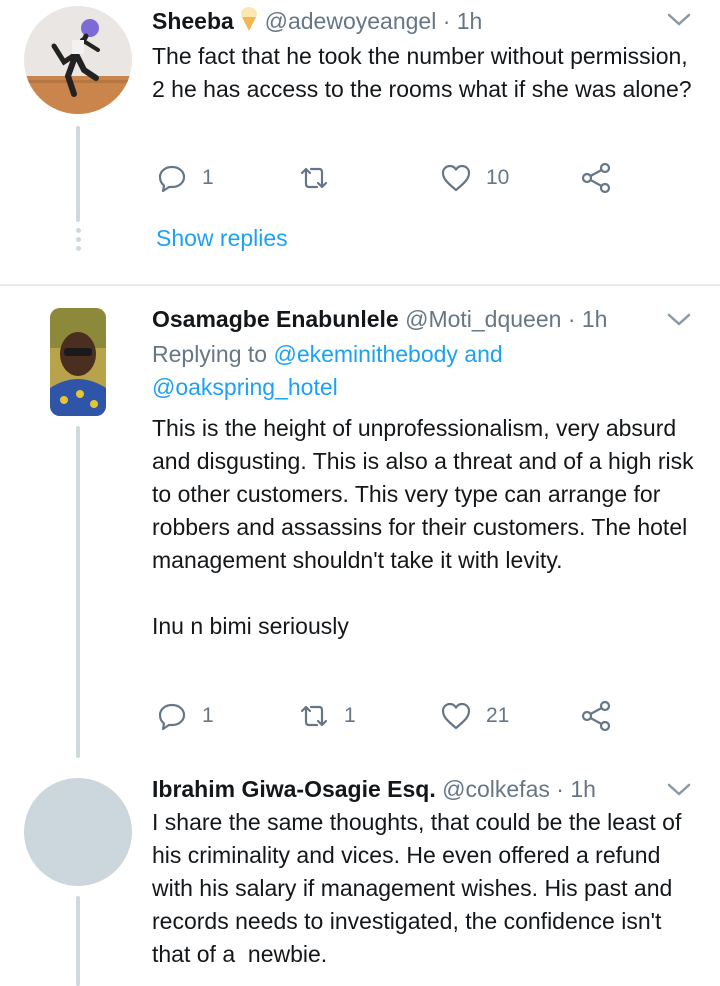 The height and width of the screenshot is (986, 720). What do you see at coordinates (392, 716) in the screenshot?
I see `tweet-actions: 1 1 21` at bounding box center [392, 716].